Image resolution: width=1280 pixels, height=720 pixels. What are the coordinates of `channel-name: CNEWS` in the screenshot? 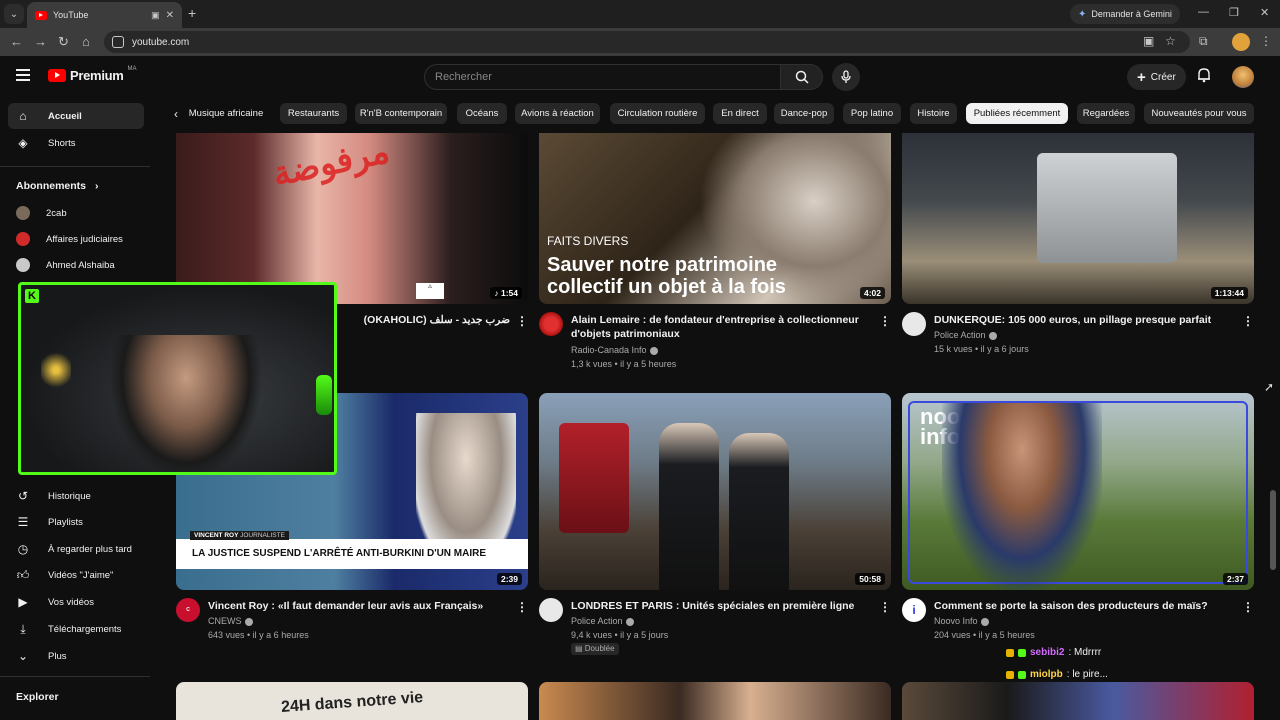 It's located at (230, 621).